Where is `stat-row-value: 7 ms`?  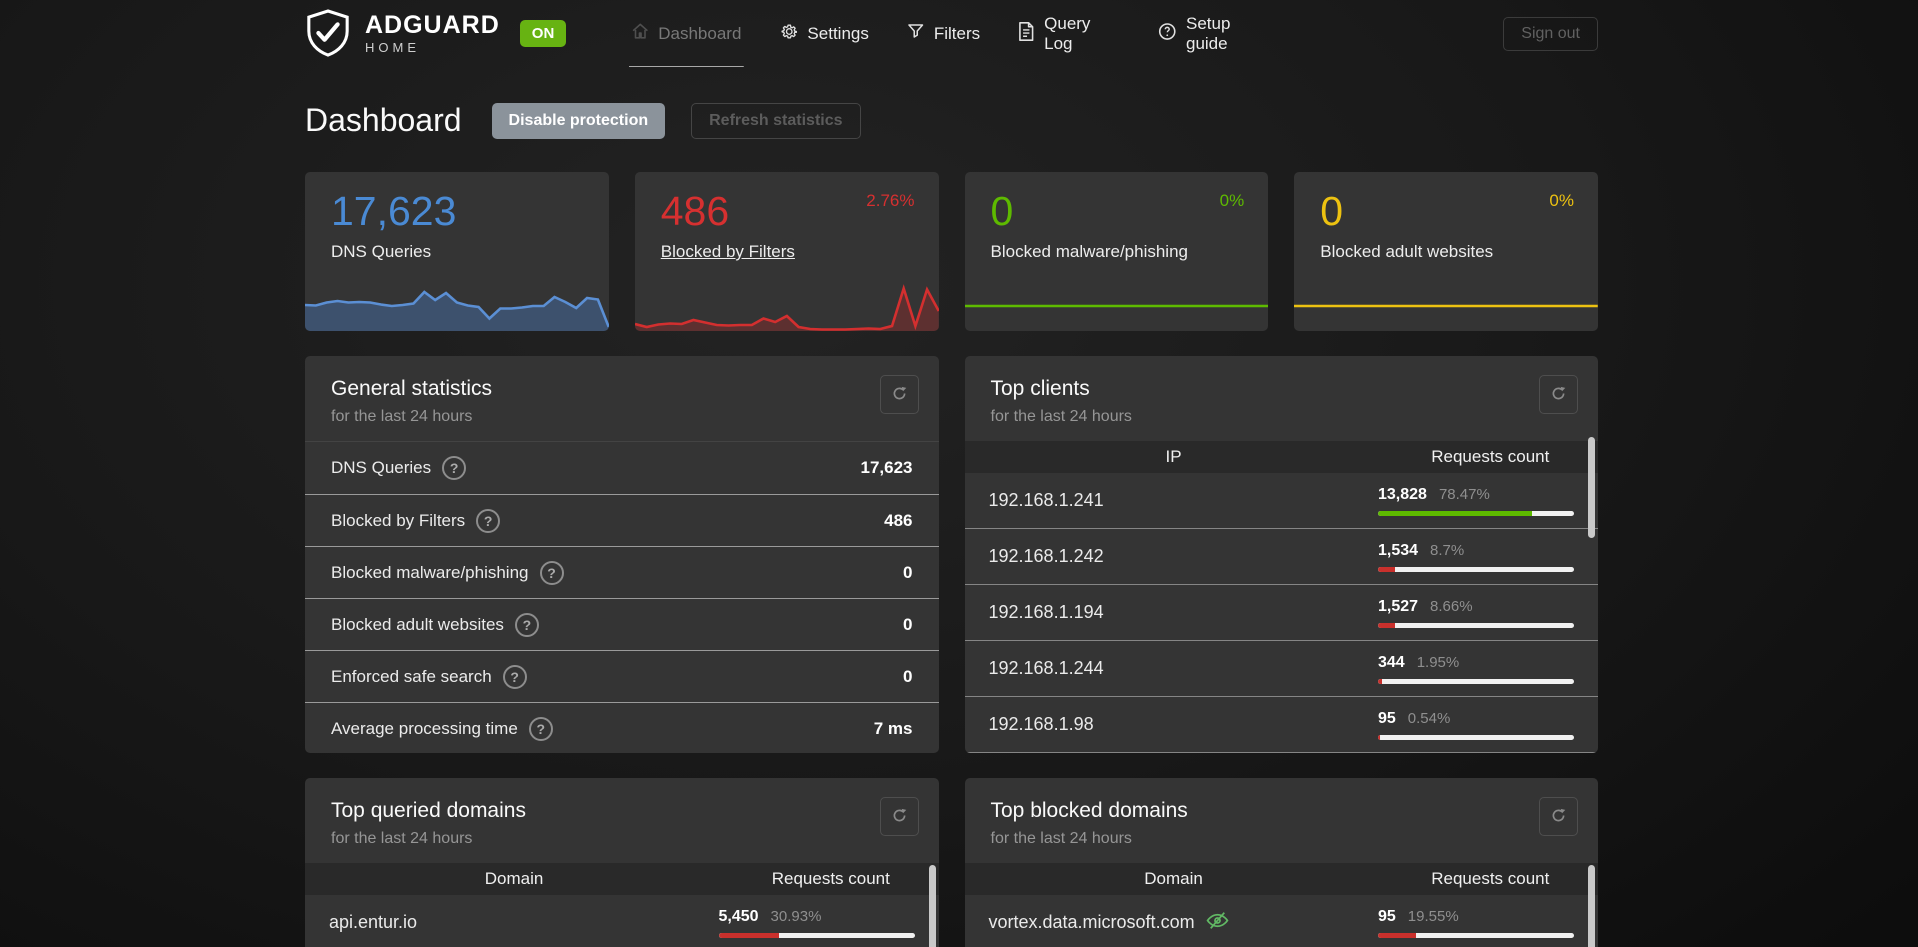 stat-row-value: 7 ms is located at coordinates (893, 728).